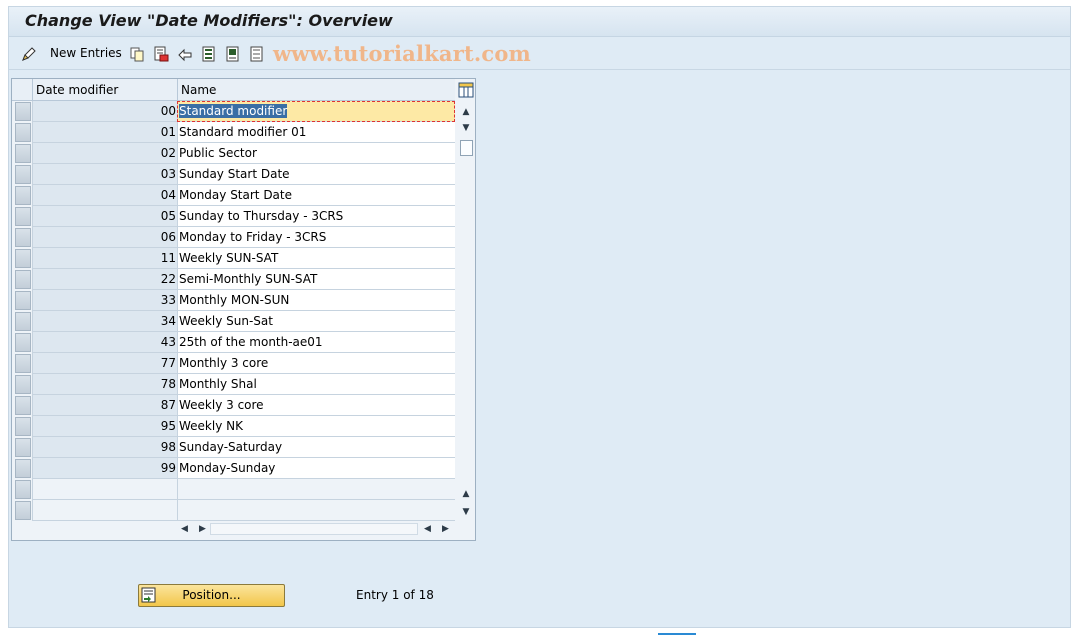  I want to click on table-row: 04 Monday Start Date, so click(233, 195).